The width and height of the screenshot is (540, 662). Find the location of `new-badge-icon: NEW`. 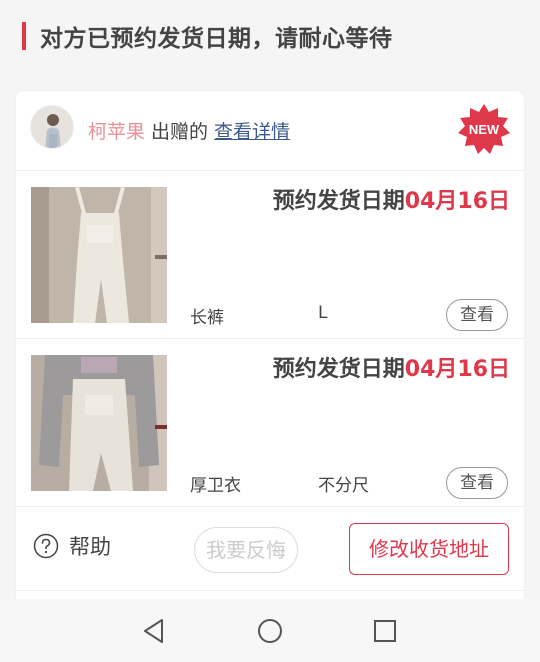

new-badge-icon: NEW is located at coordinates (484, 129).